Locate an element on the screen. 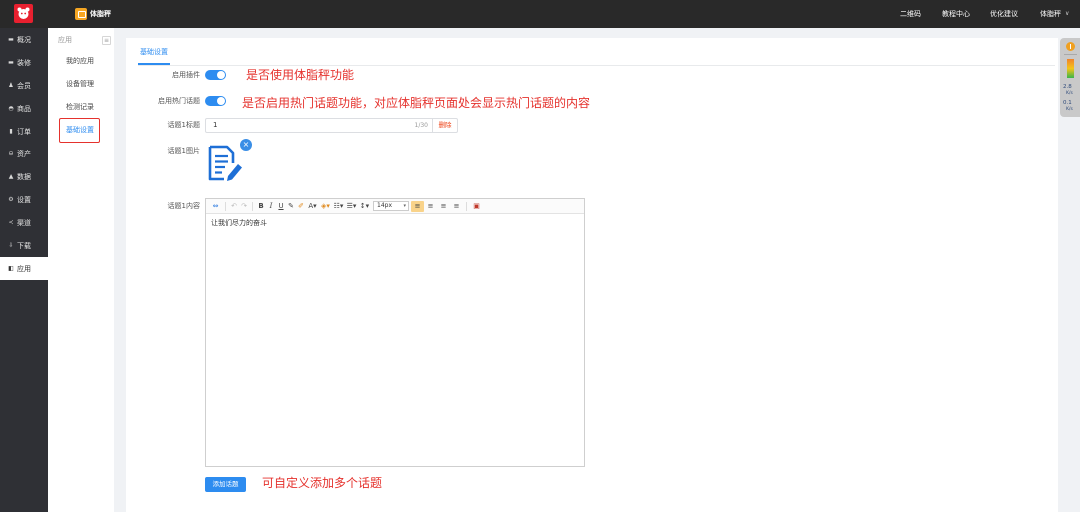 The image size is (1080, 512). html-source-icon: ⇔ is located at coordinates (215, 206).